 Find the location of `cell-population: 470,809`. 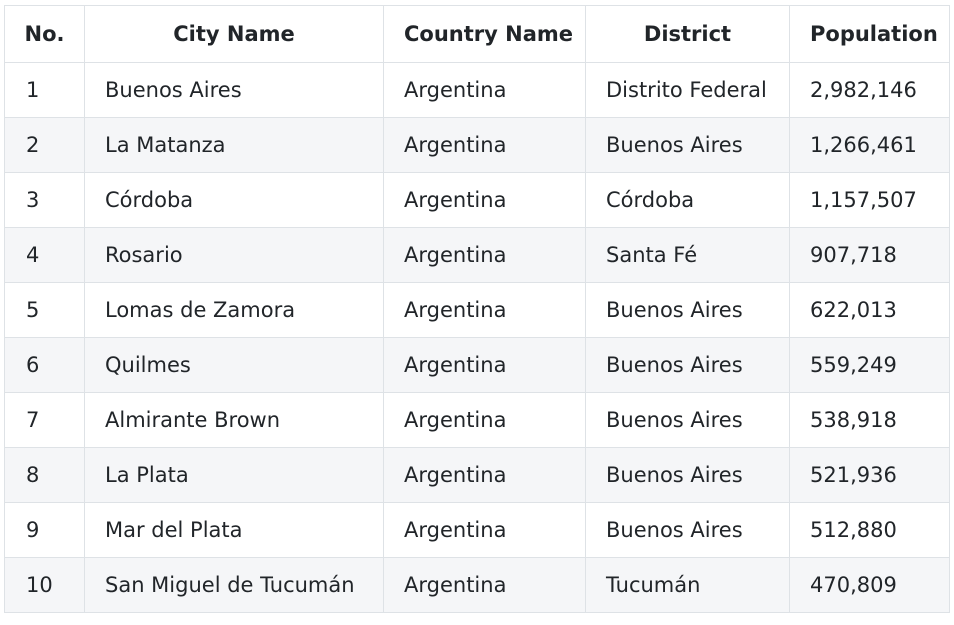

cell-population: 470,809 is located at coordinates (869, 585).